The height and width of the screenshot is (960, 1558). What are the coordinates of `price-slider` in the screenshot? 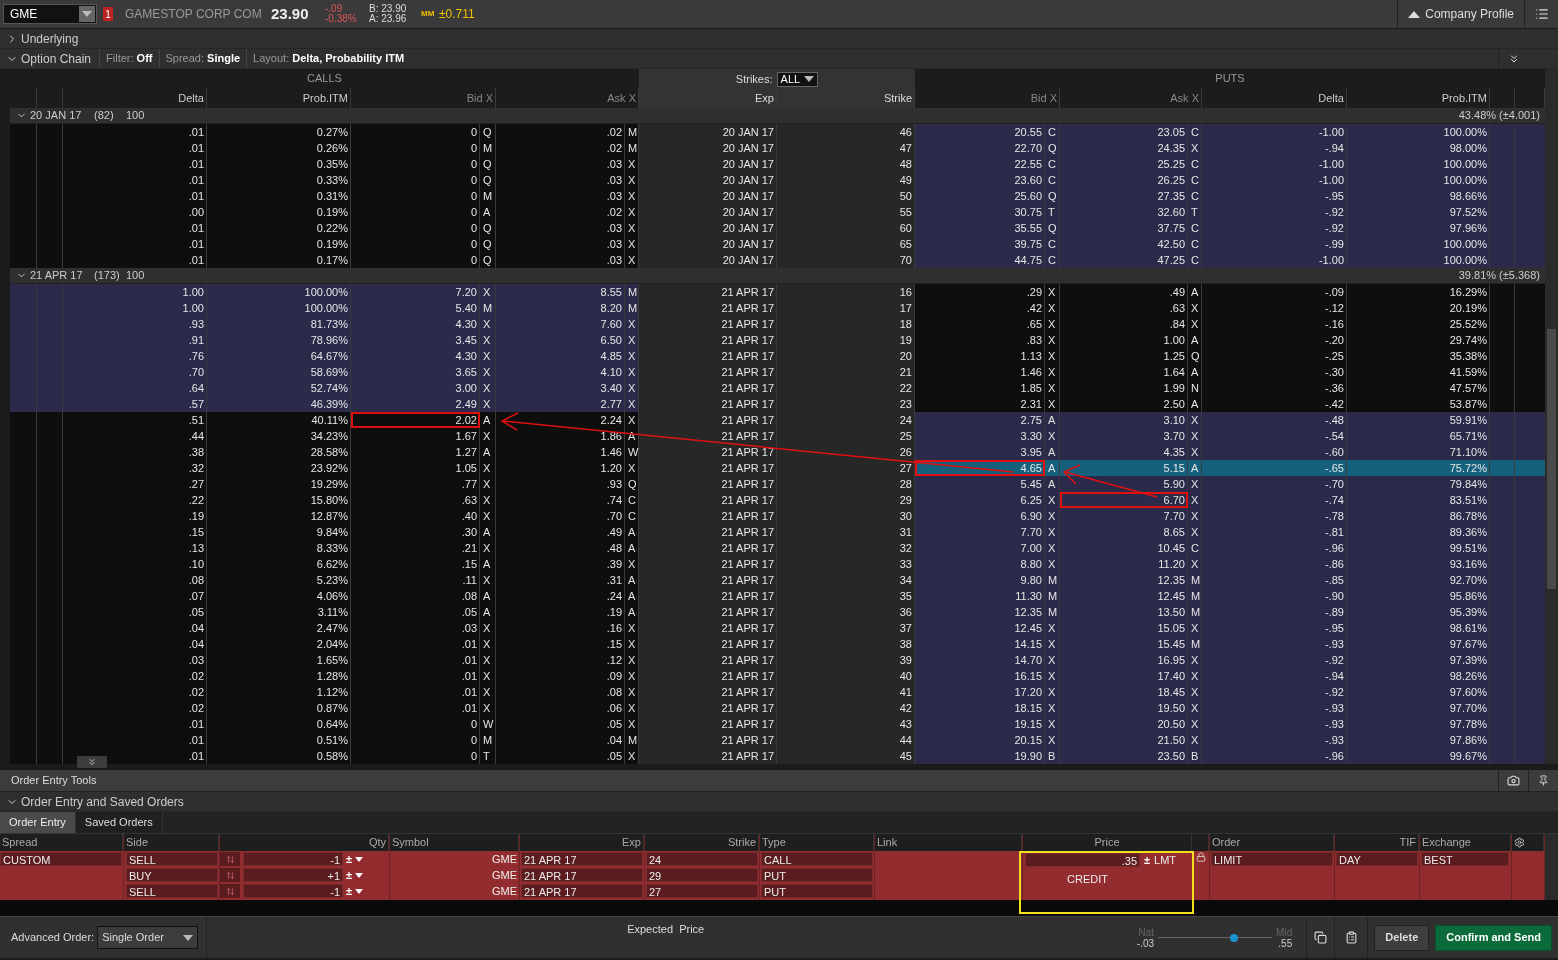 It's located at (1215, 937).